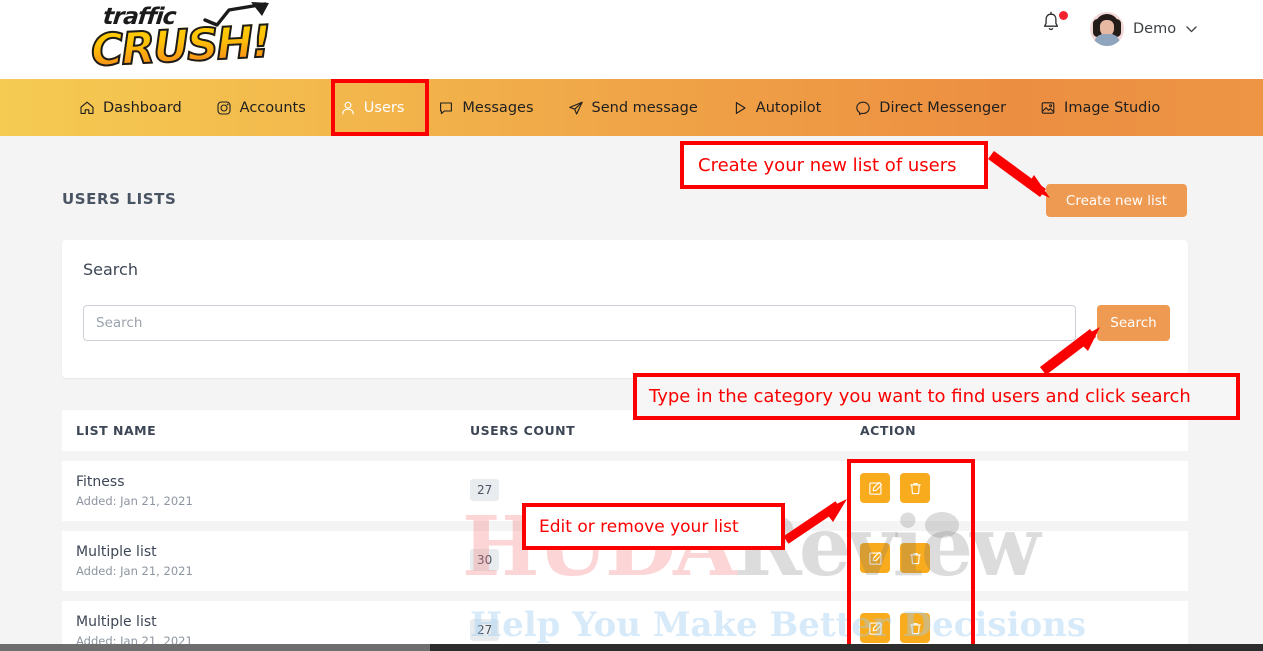 The height and width of the screenshot is (651, 1263). Describe the element at coordinates (348, 108) in the screenshot. I see `user-icon` at that location.